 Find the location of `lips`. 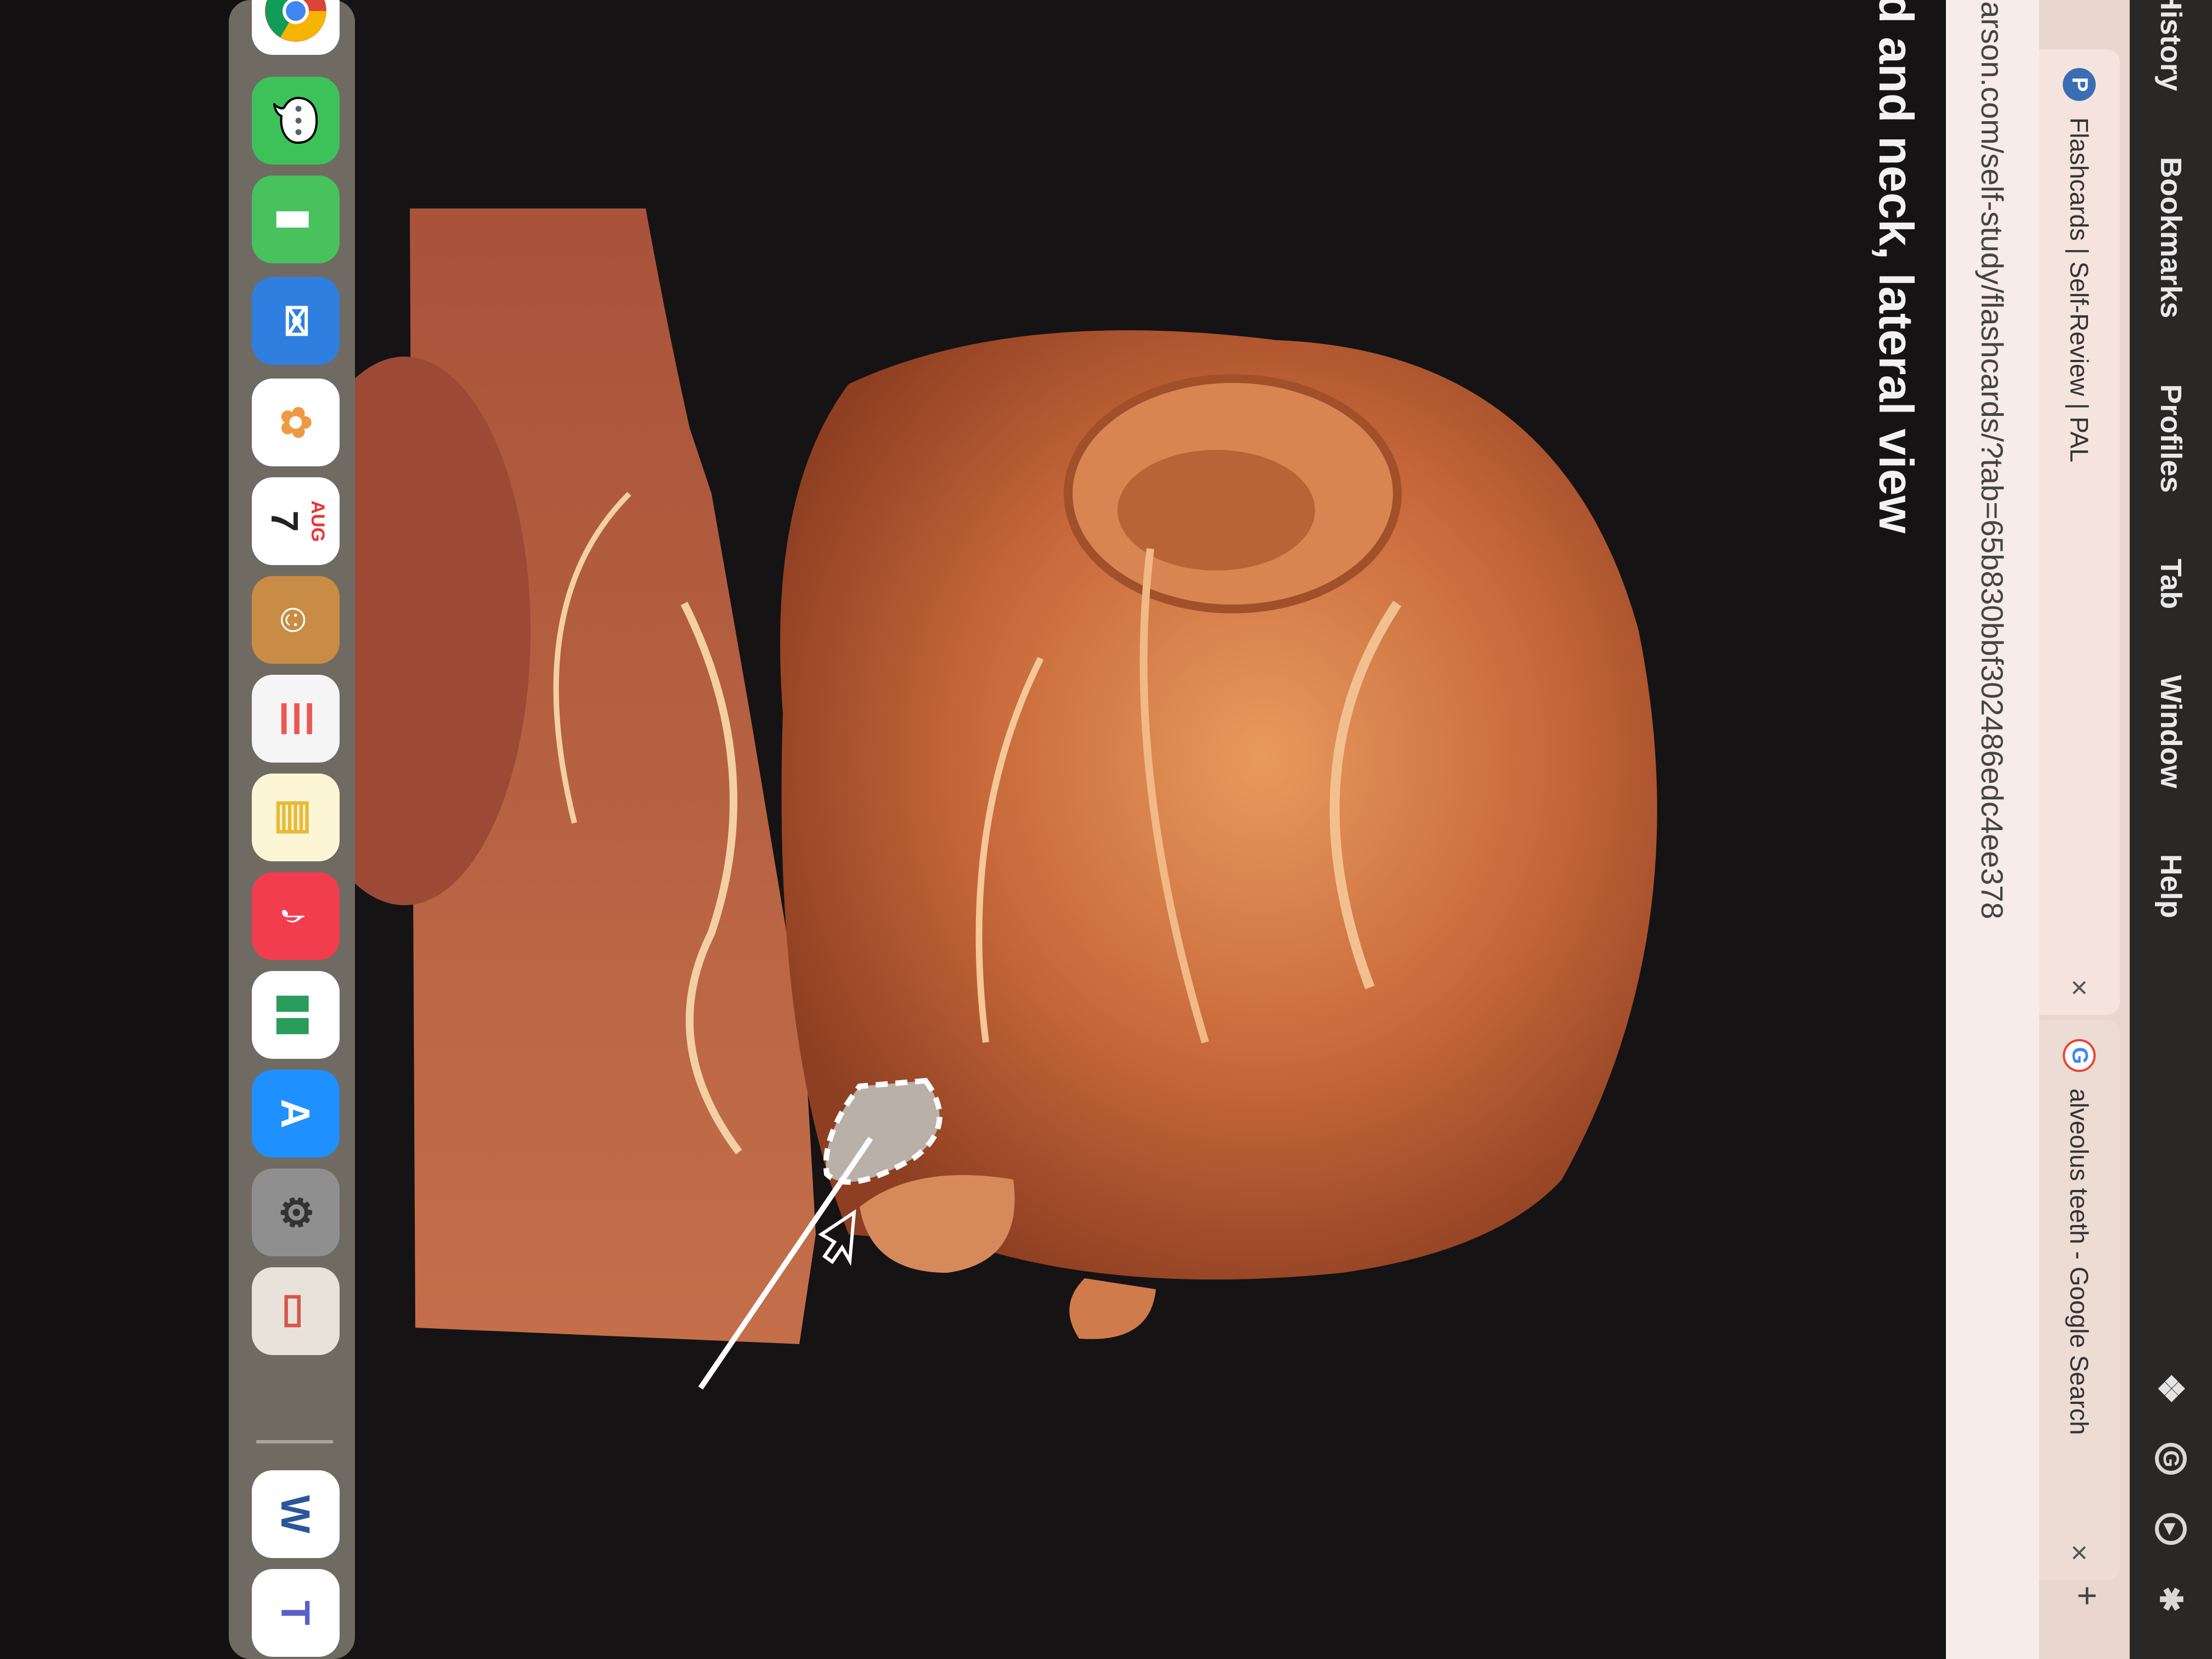

lips is located at coordinates (1113, 1308).